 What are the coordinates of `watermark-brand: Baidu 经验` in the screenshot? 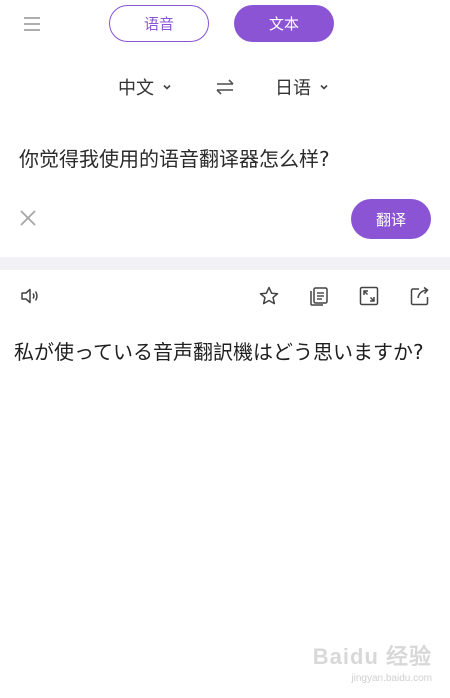 It's located at (372, 656).